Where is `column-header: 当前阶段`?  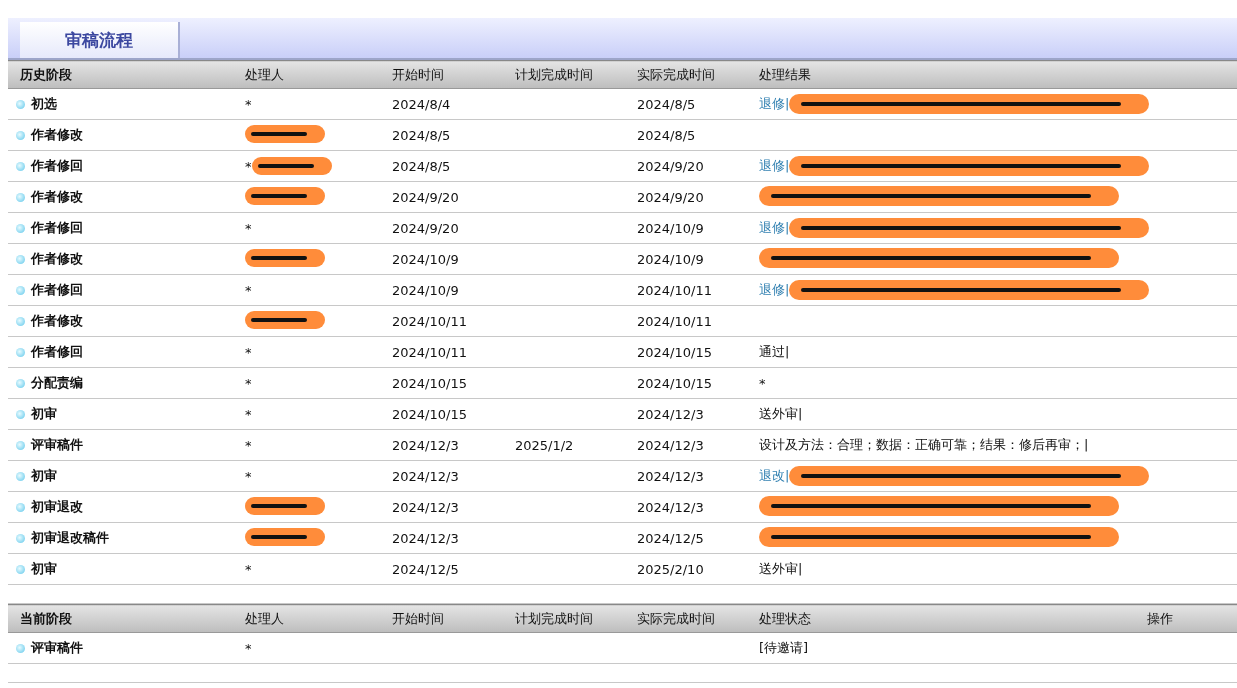
column-header: 当前阶段 is located at coordinates (46, 618).